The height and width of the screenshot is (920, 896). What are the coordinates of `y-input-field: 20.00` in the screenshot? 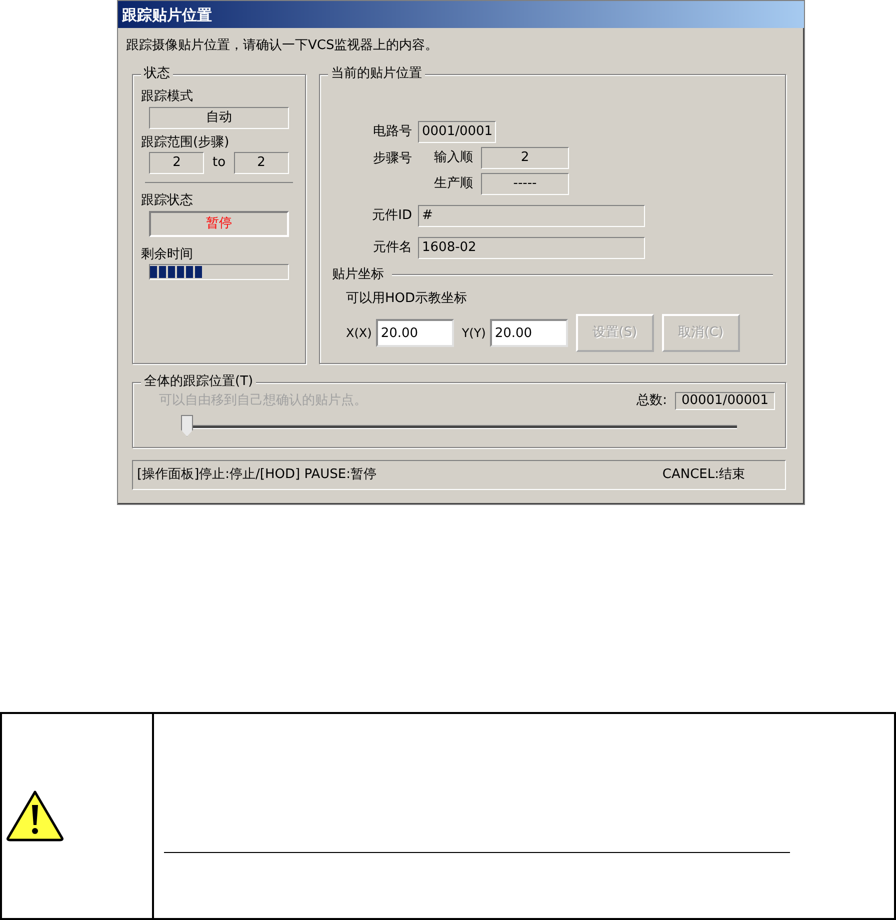 It's located at (529, 333).